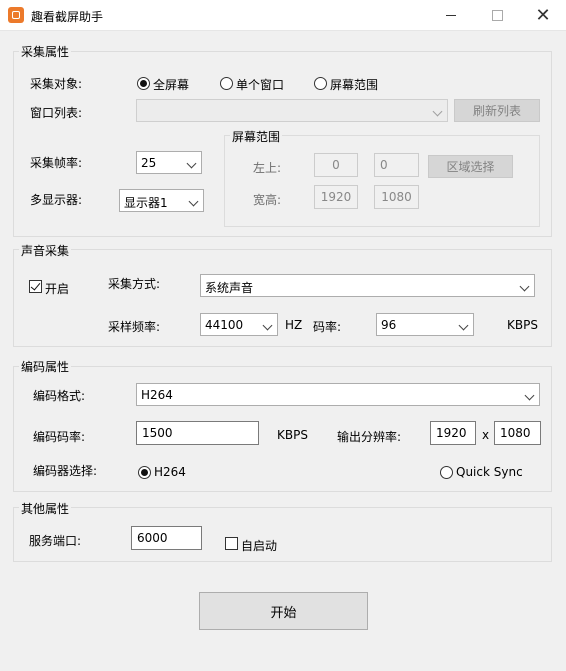 This screenshot has height=671, width=566. What do you see at coordinates (170, 472) in the screenshot?
I see `radio-encoder-h264-label: H264` at bounding box center [170, 472].